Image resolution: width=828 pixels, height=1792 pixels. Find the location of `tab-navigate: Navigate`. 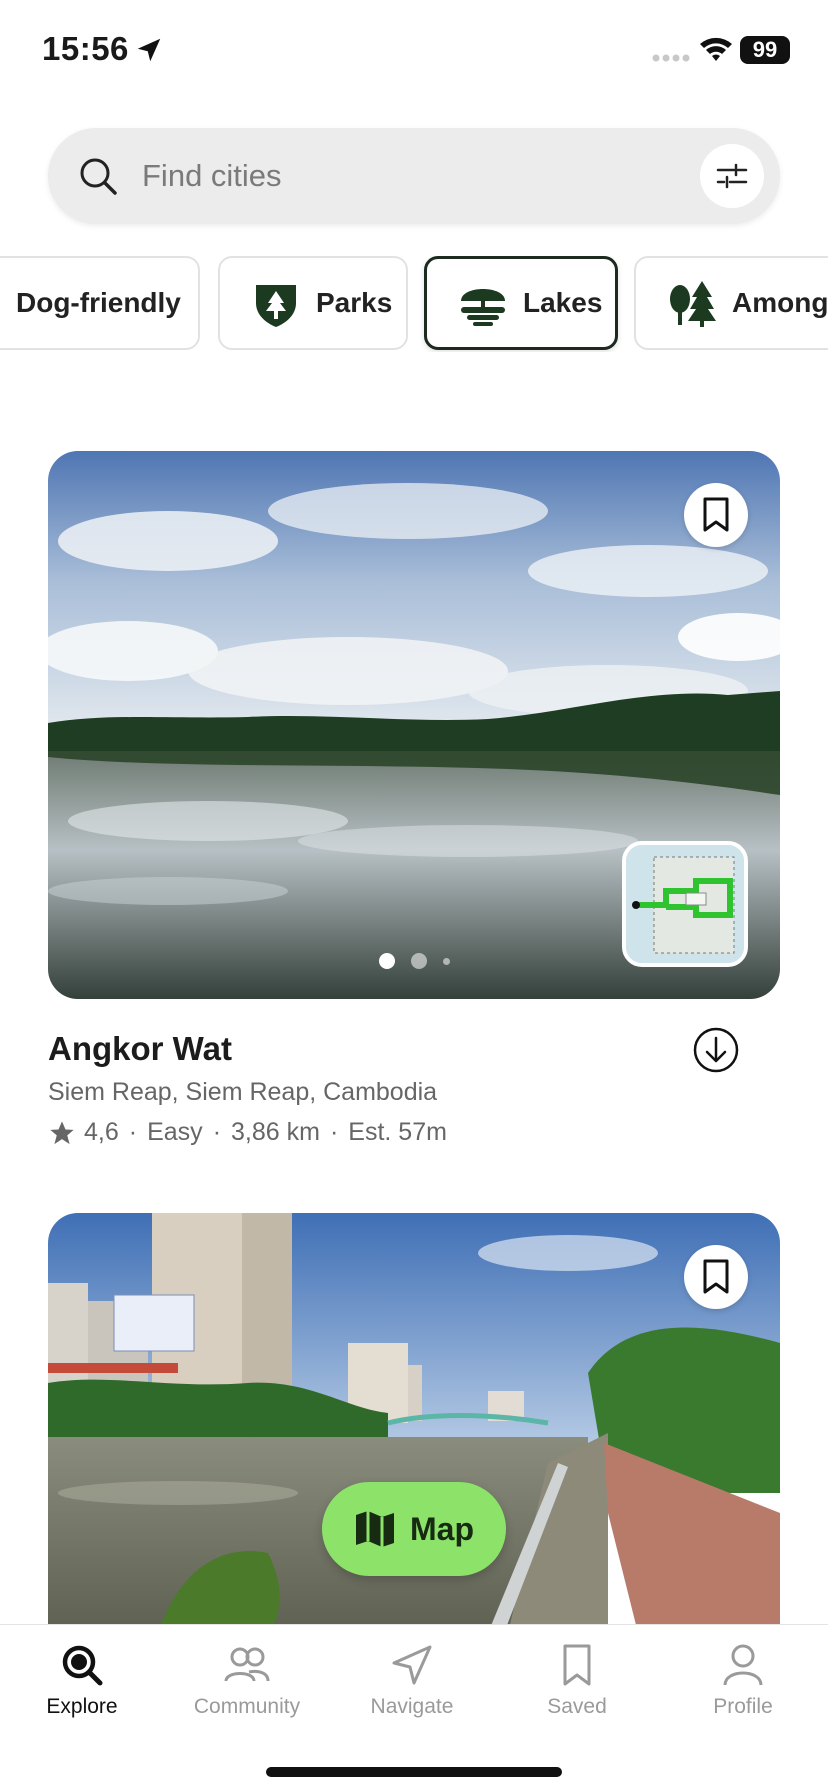

tab-navigate: Navigate is located at coordinates (412, 1681).